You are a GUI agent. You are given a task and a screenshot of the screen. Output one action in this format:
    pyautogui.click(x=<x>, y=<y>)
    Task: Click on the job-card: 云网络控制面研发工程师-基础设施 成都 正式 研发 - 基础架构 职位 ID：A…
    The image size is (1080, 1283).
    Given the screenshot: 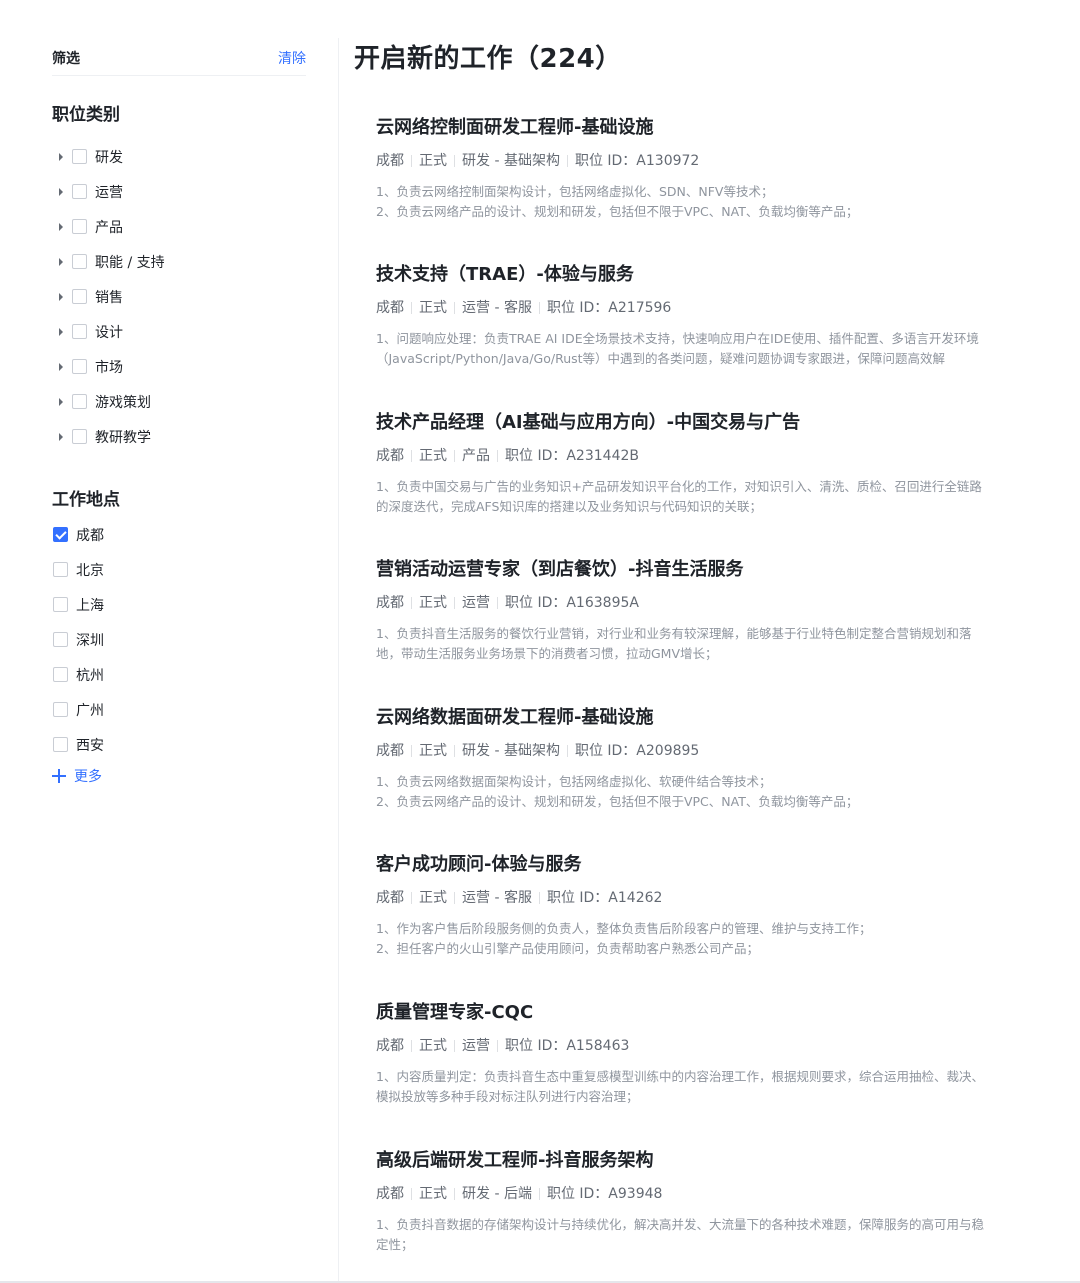 What is the action you would take?
    pyautogui.click(x=686, y=168)
    